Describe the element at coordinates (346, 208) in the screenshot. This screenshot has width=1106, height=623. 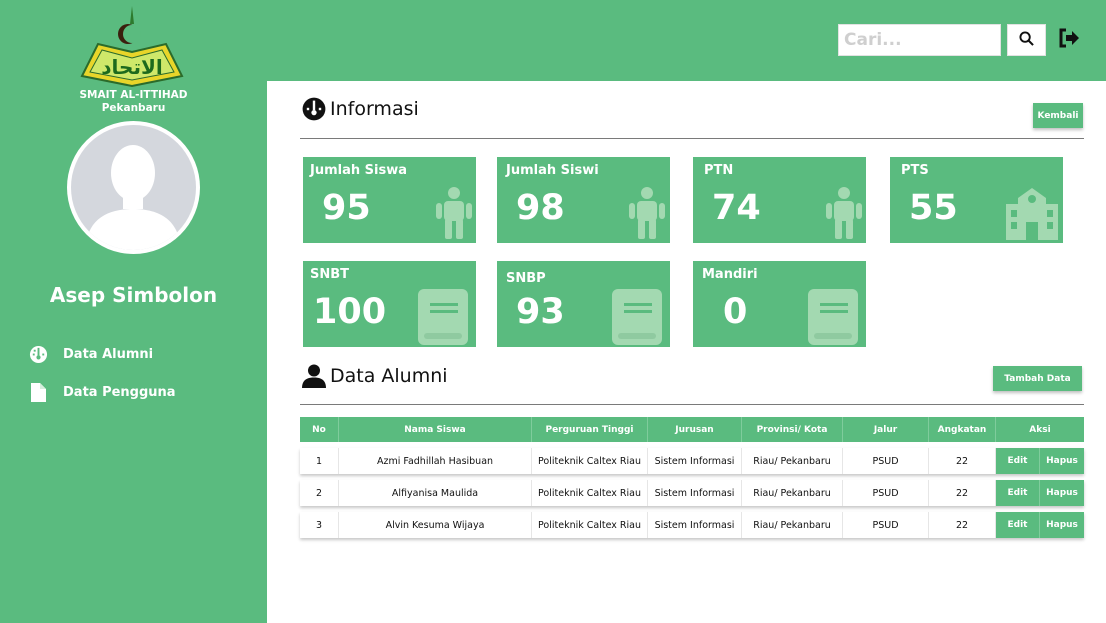
I see `card-value: 95` at that location.